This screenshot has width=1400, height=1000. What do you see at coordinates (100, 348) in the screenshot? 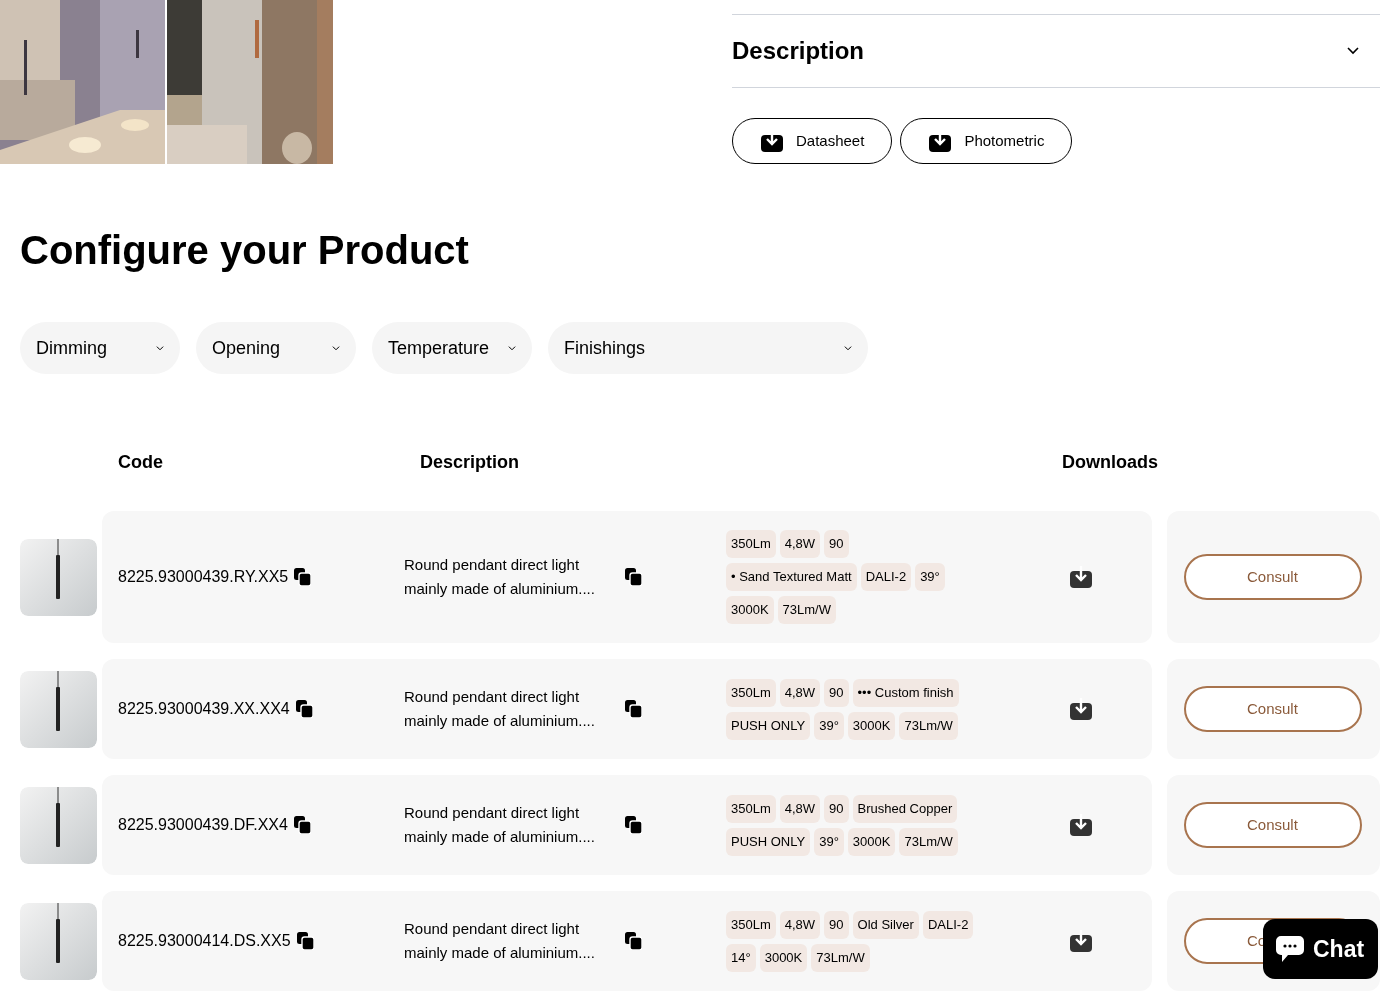
I see `filter-dropdown: Dimming` at bounding box center [100, 348].